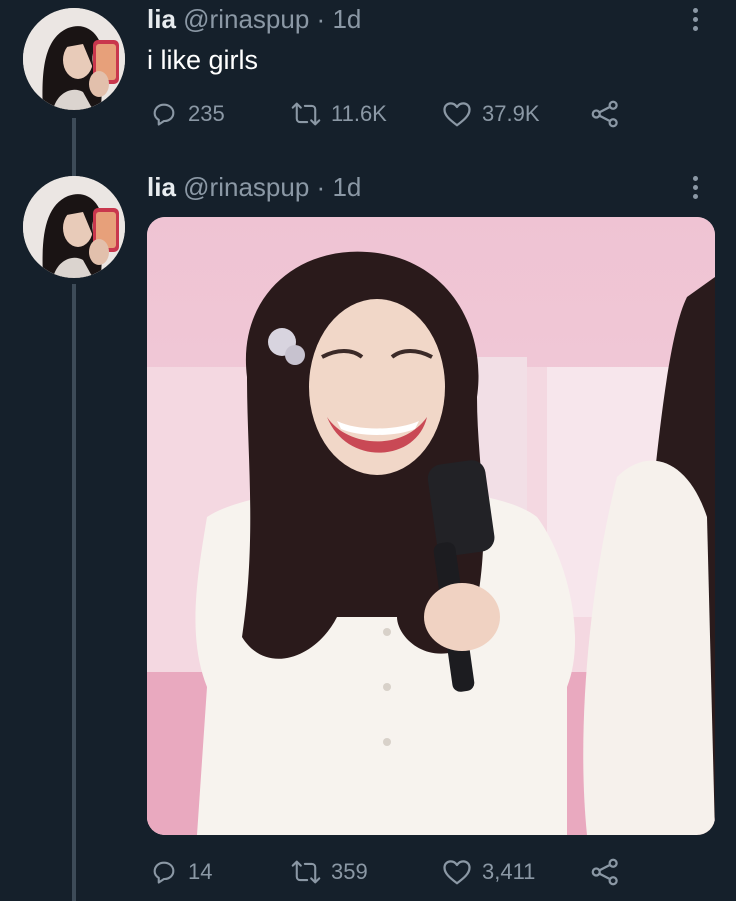  What do you see at coordinates (329, 872) in the screenshot?
I see `retweet-button: 359` at bounding box center [329, 872].